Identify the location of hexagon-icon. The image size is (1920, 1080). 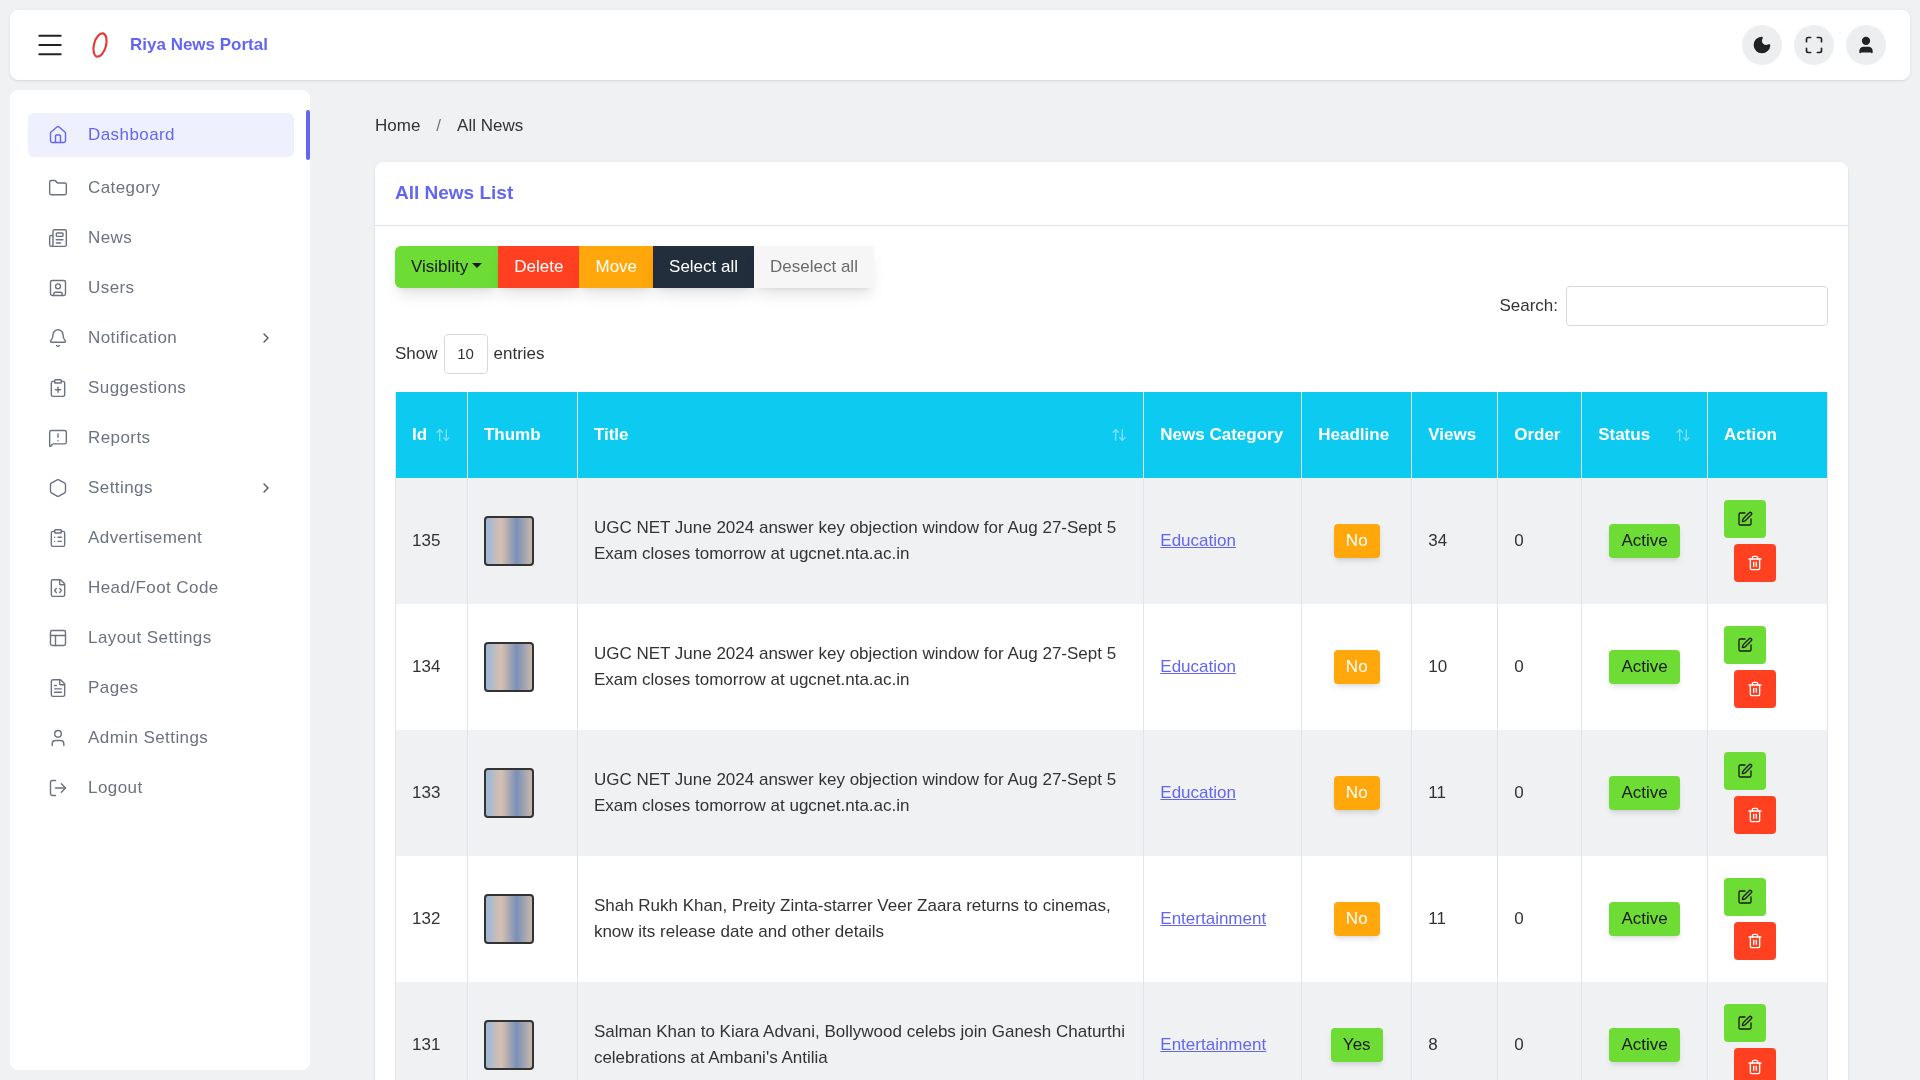
(58, 488).